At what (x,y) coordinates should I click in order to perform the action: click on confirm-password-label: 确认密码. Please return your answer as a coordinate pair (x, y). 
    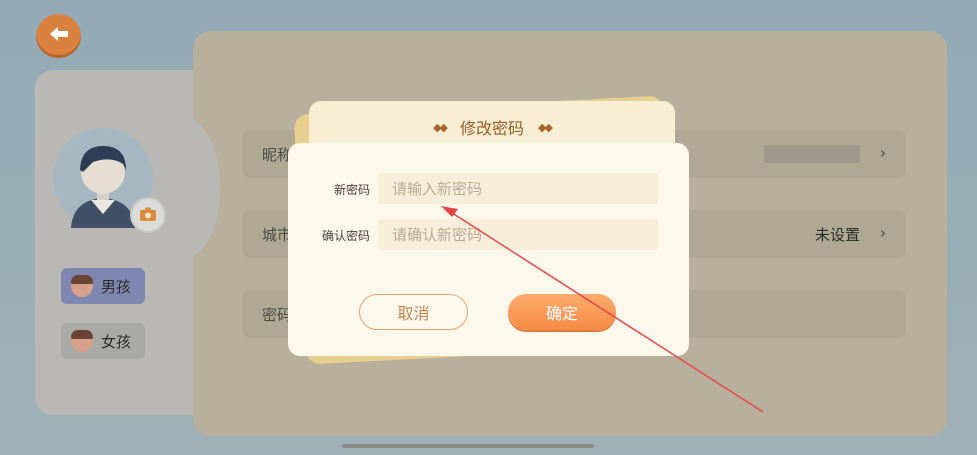
    Looking at the image, I should click on (345, 236).